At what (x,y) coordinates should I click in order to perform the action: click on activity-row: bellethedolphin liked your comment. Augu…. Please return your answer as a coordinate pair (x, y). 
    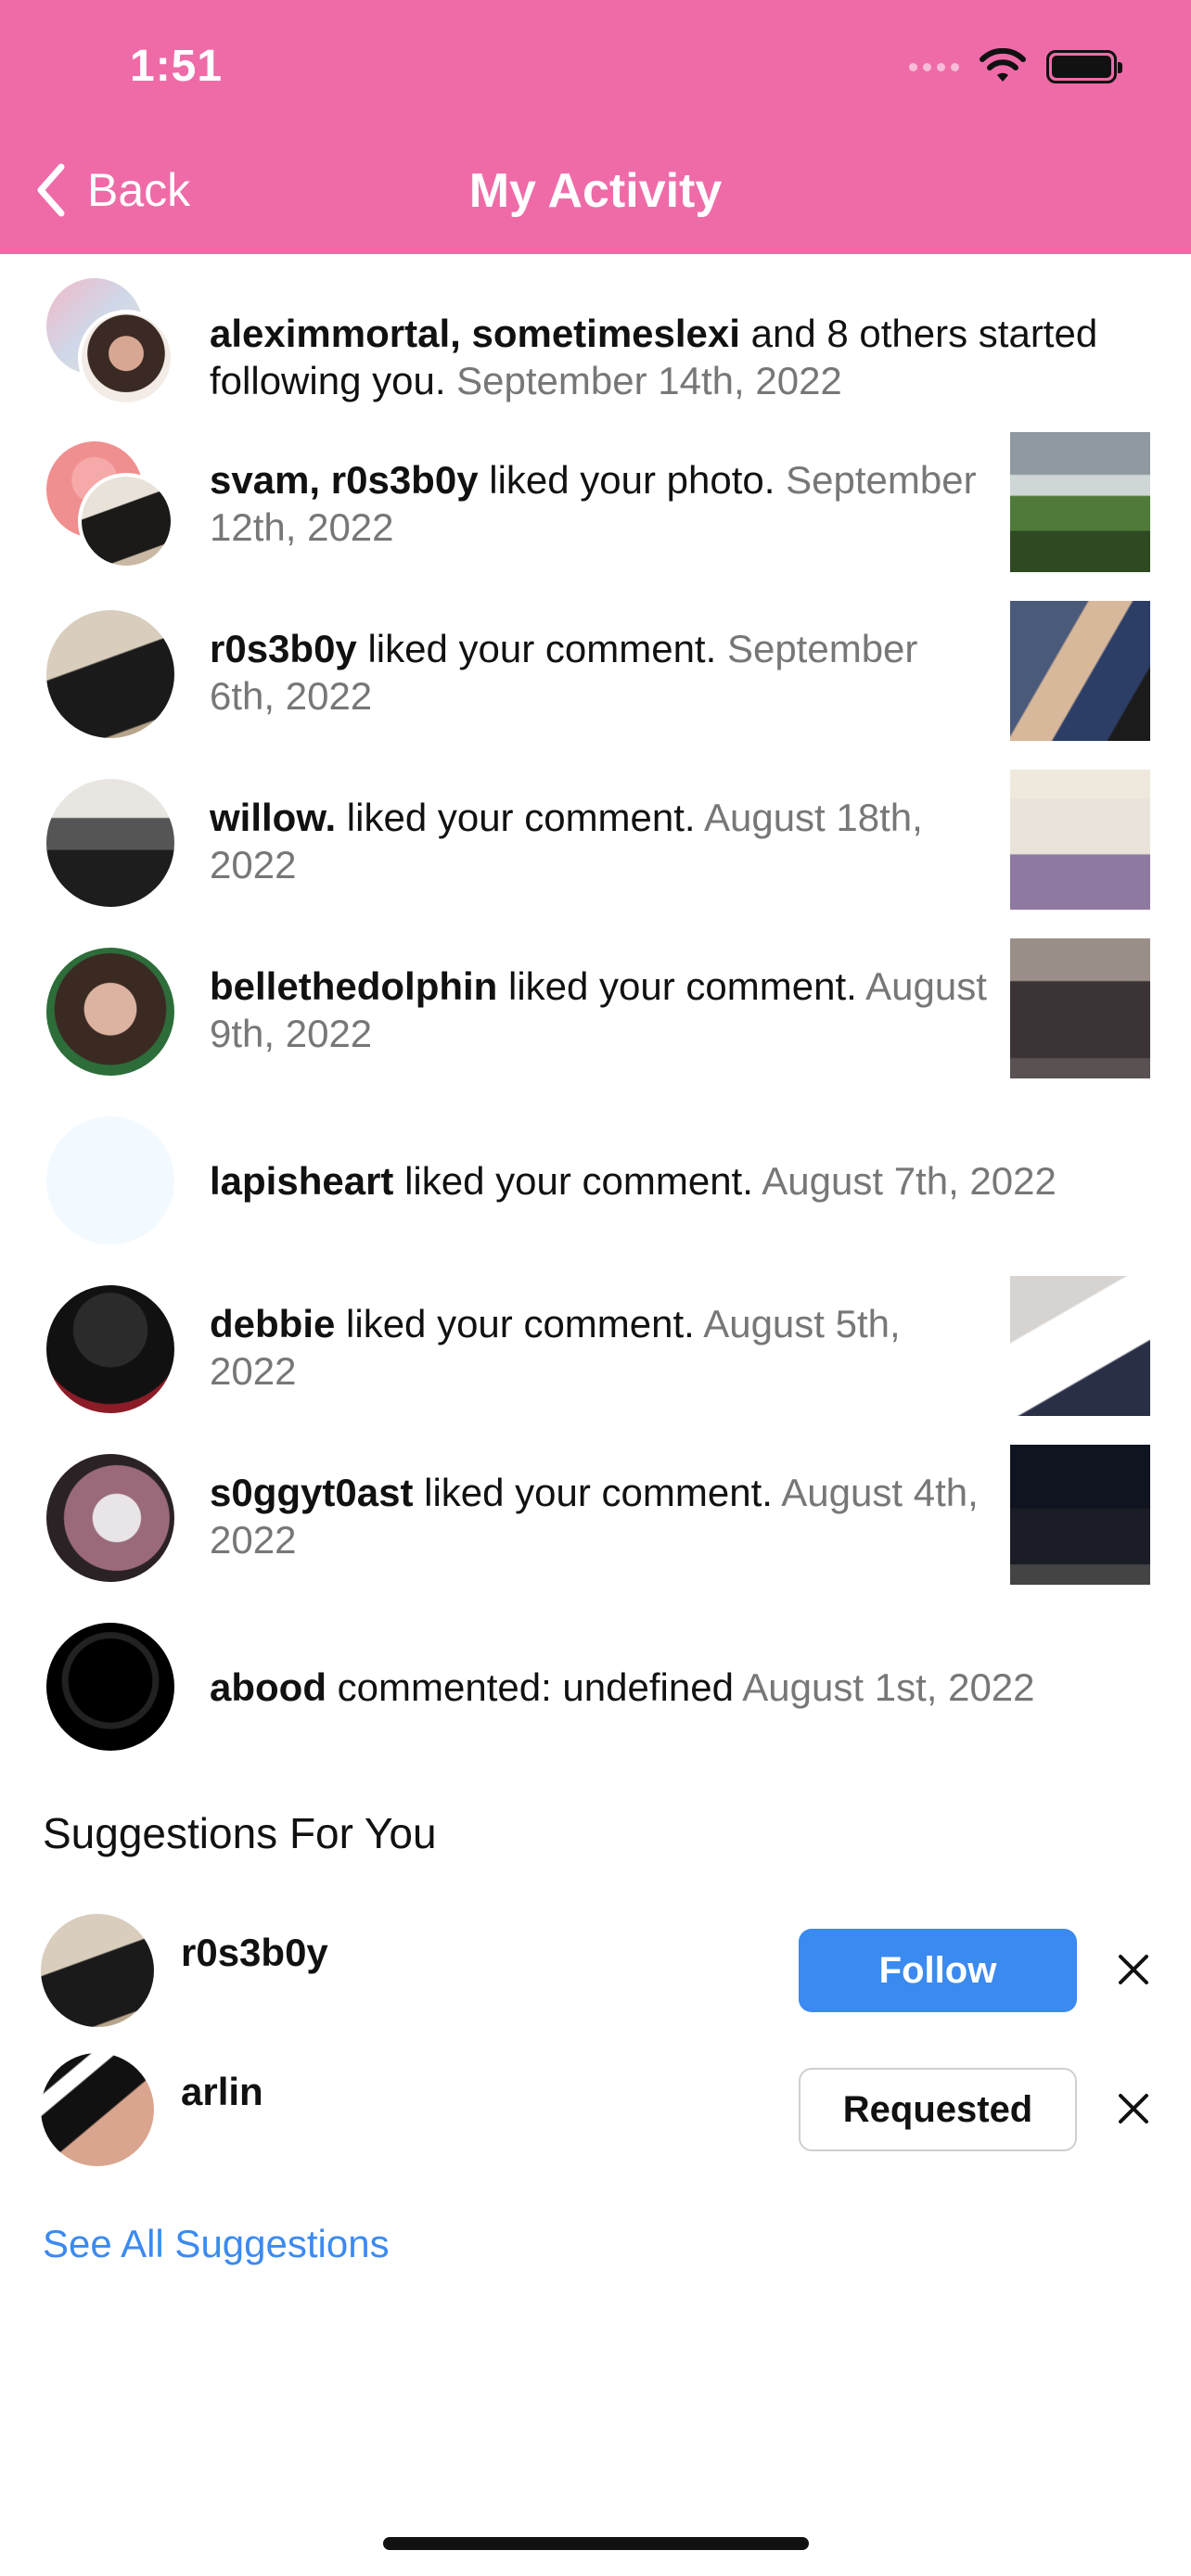
    Looking at the image, I should click on (595, 1012).